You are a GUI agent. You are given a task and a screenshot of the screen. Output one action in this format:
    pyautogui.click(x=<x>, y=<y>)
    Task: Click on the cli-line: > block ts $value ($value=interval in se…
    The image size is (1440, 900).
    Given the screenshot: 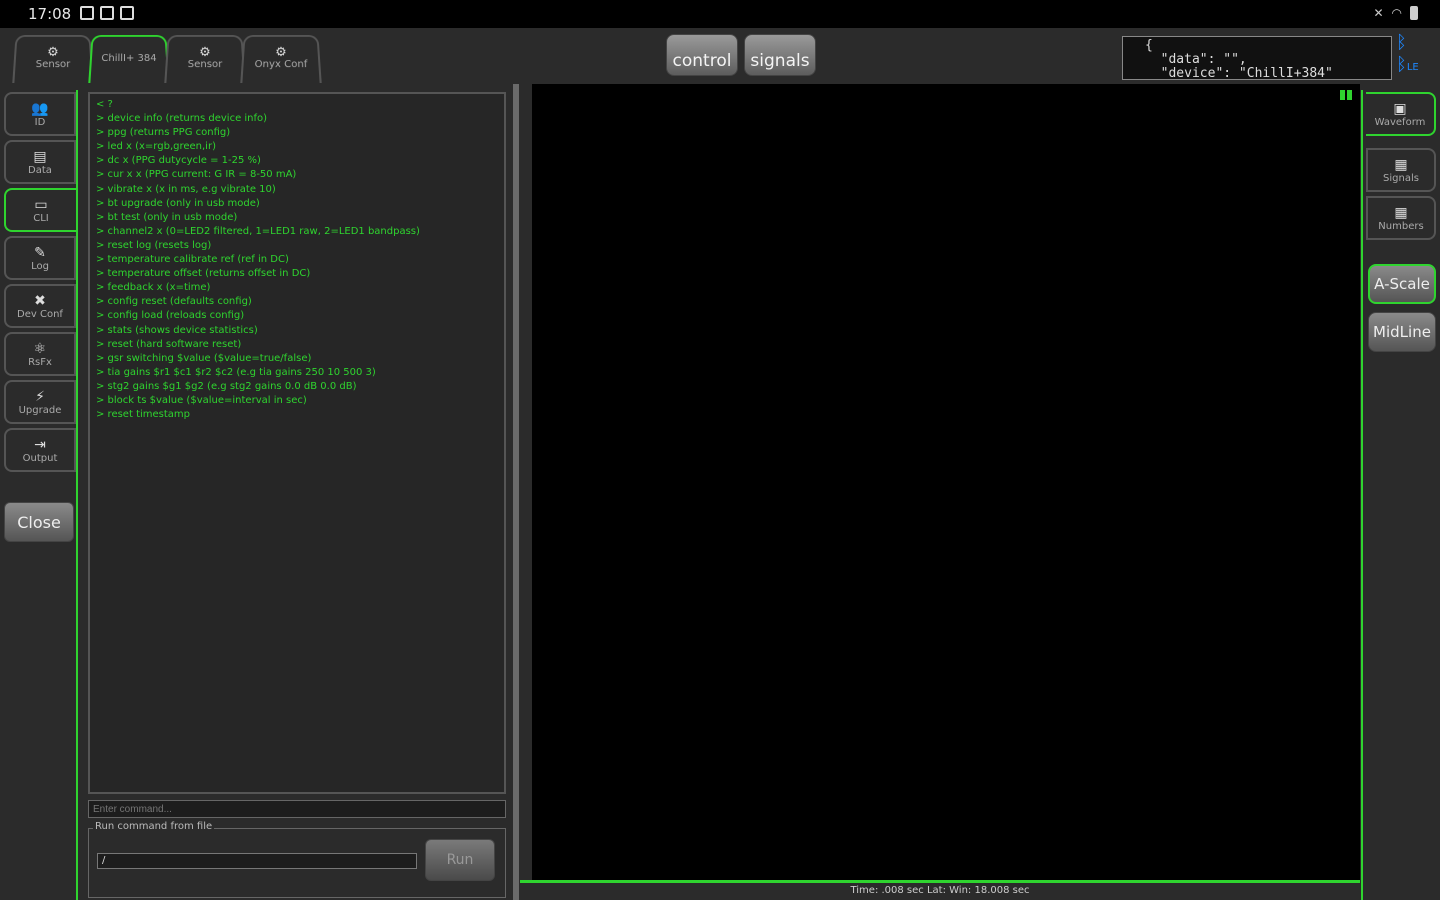 What is the action you would take?
    pyautogui.click(x=201, y=400)
    